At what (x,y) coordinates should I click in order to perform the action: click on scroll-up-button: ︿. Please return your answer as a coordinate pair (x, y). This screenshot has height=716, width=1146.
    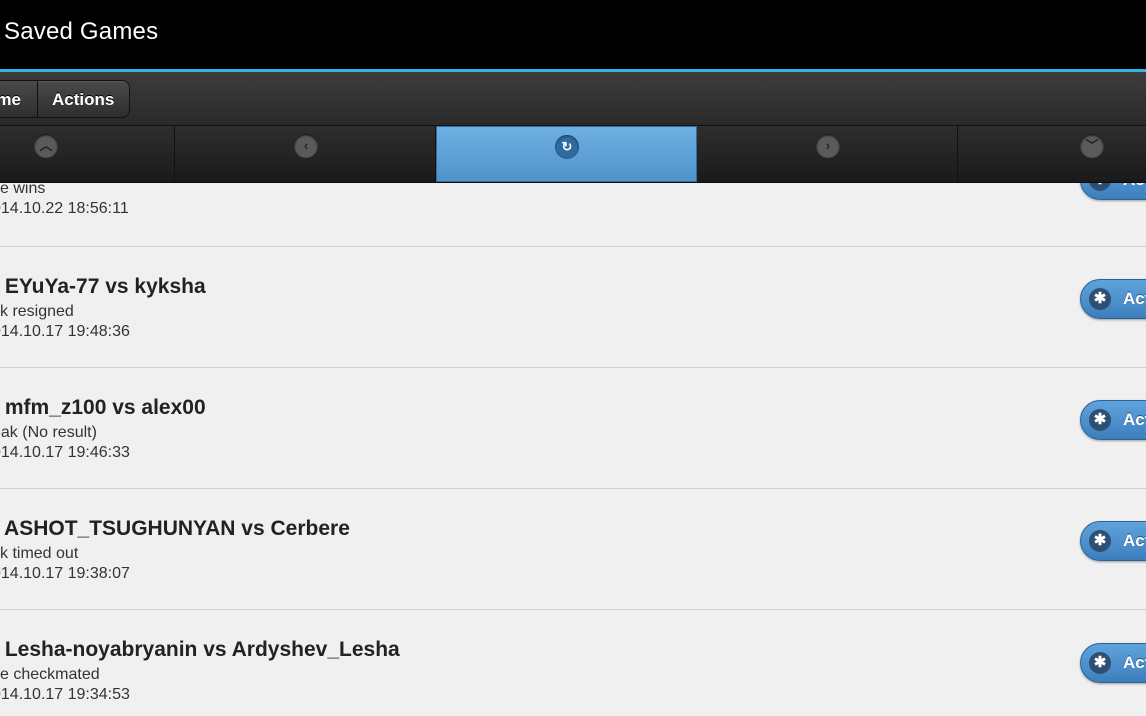
    Looking at the image, I should click on (87, 154).